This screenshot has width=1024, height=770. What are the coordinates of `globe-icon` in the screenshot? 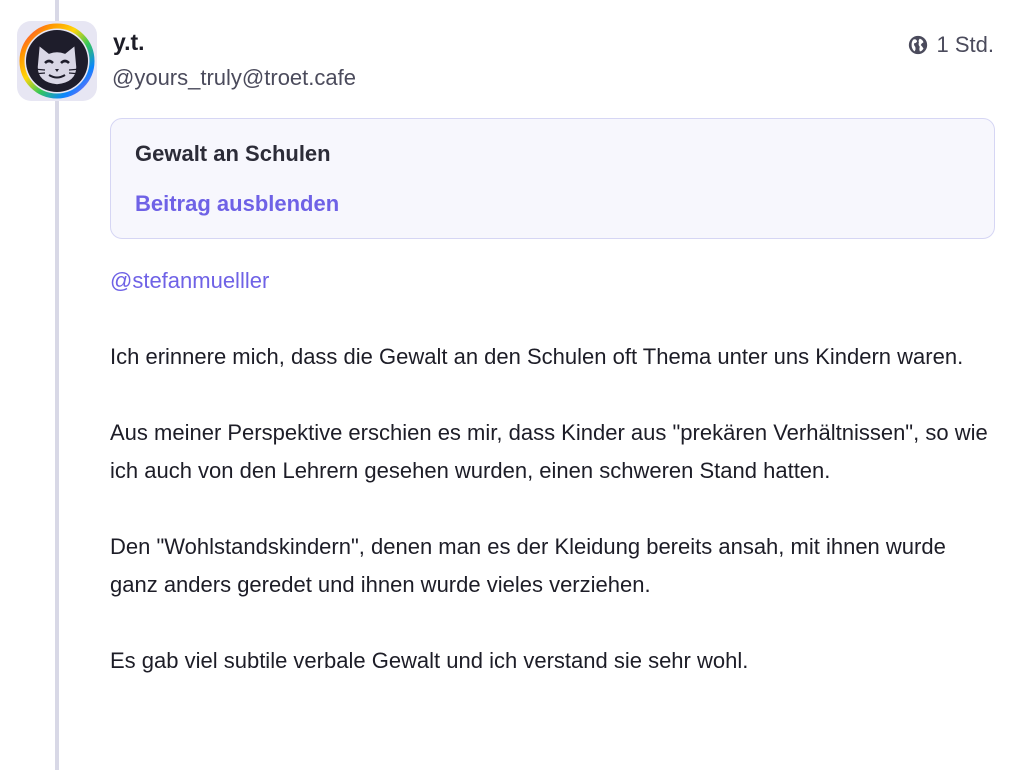 It's located at (917, 45).